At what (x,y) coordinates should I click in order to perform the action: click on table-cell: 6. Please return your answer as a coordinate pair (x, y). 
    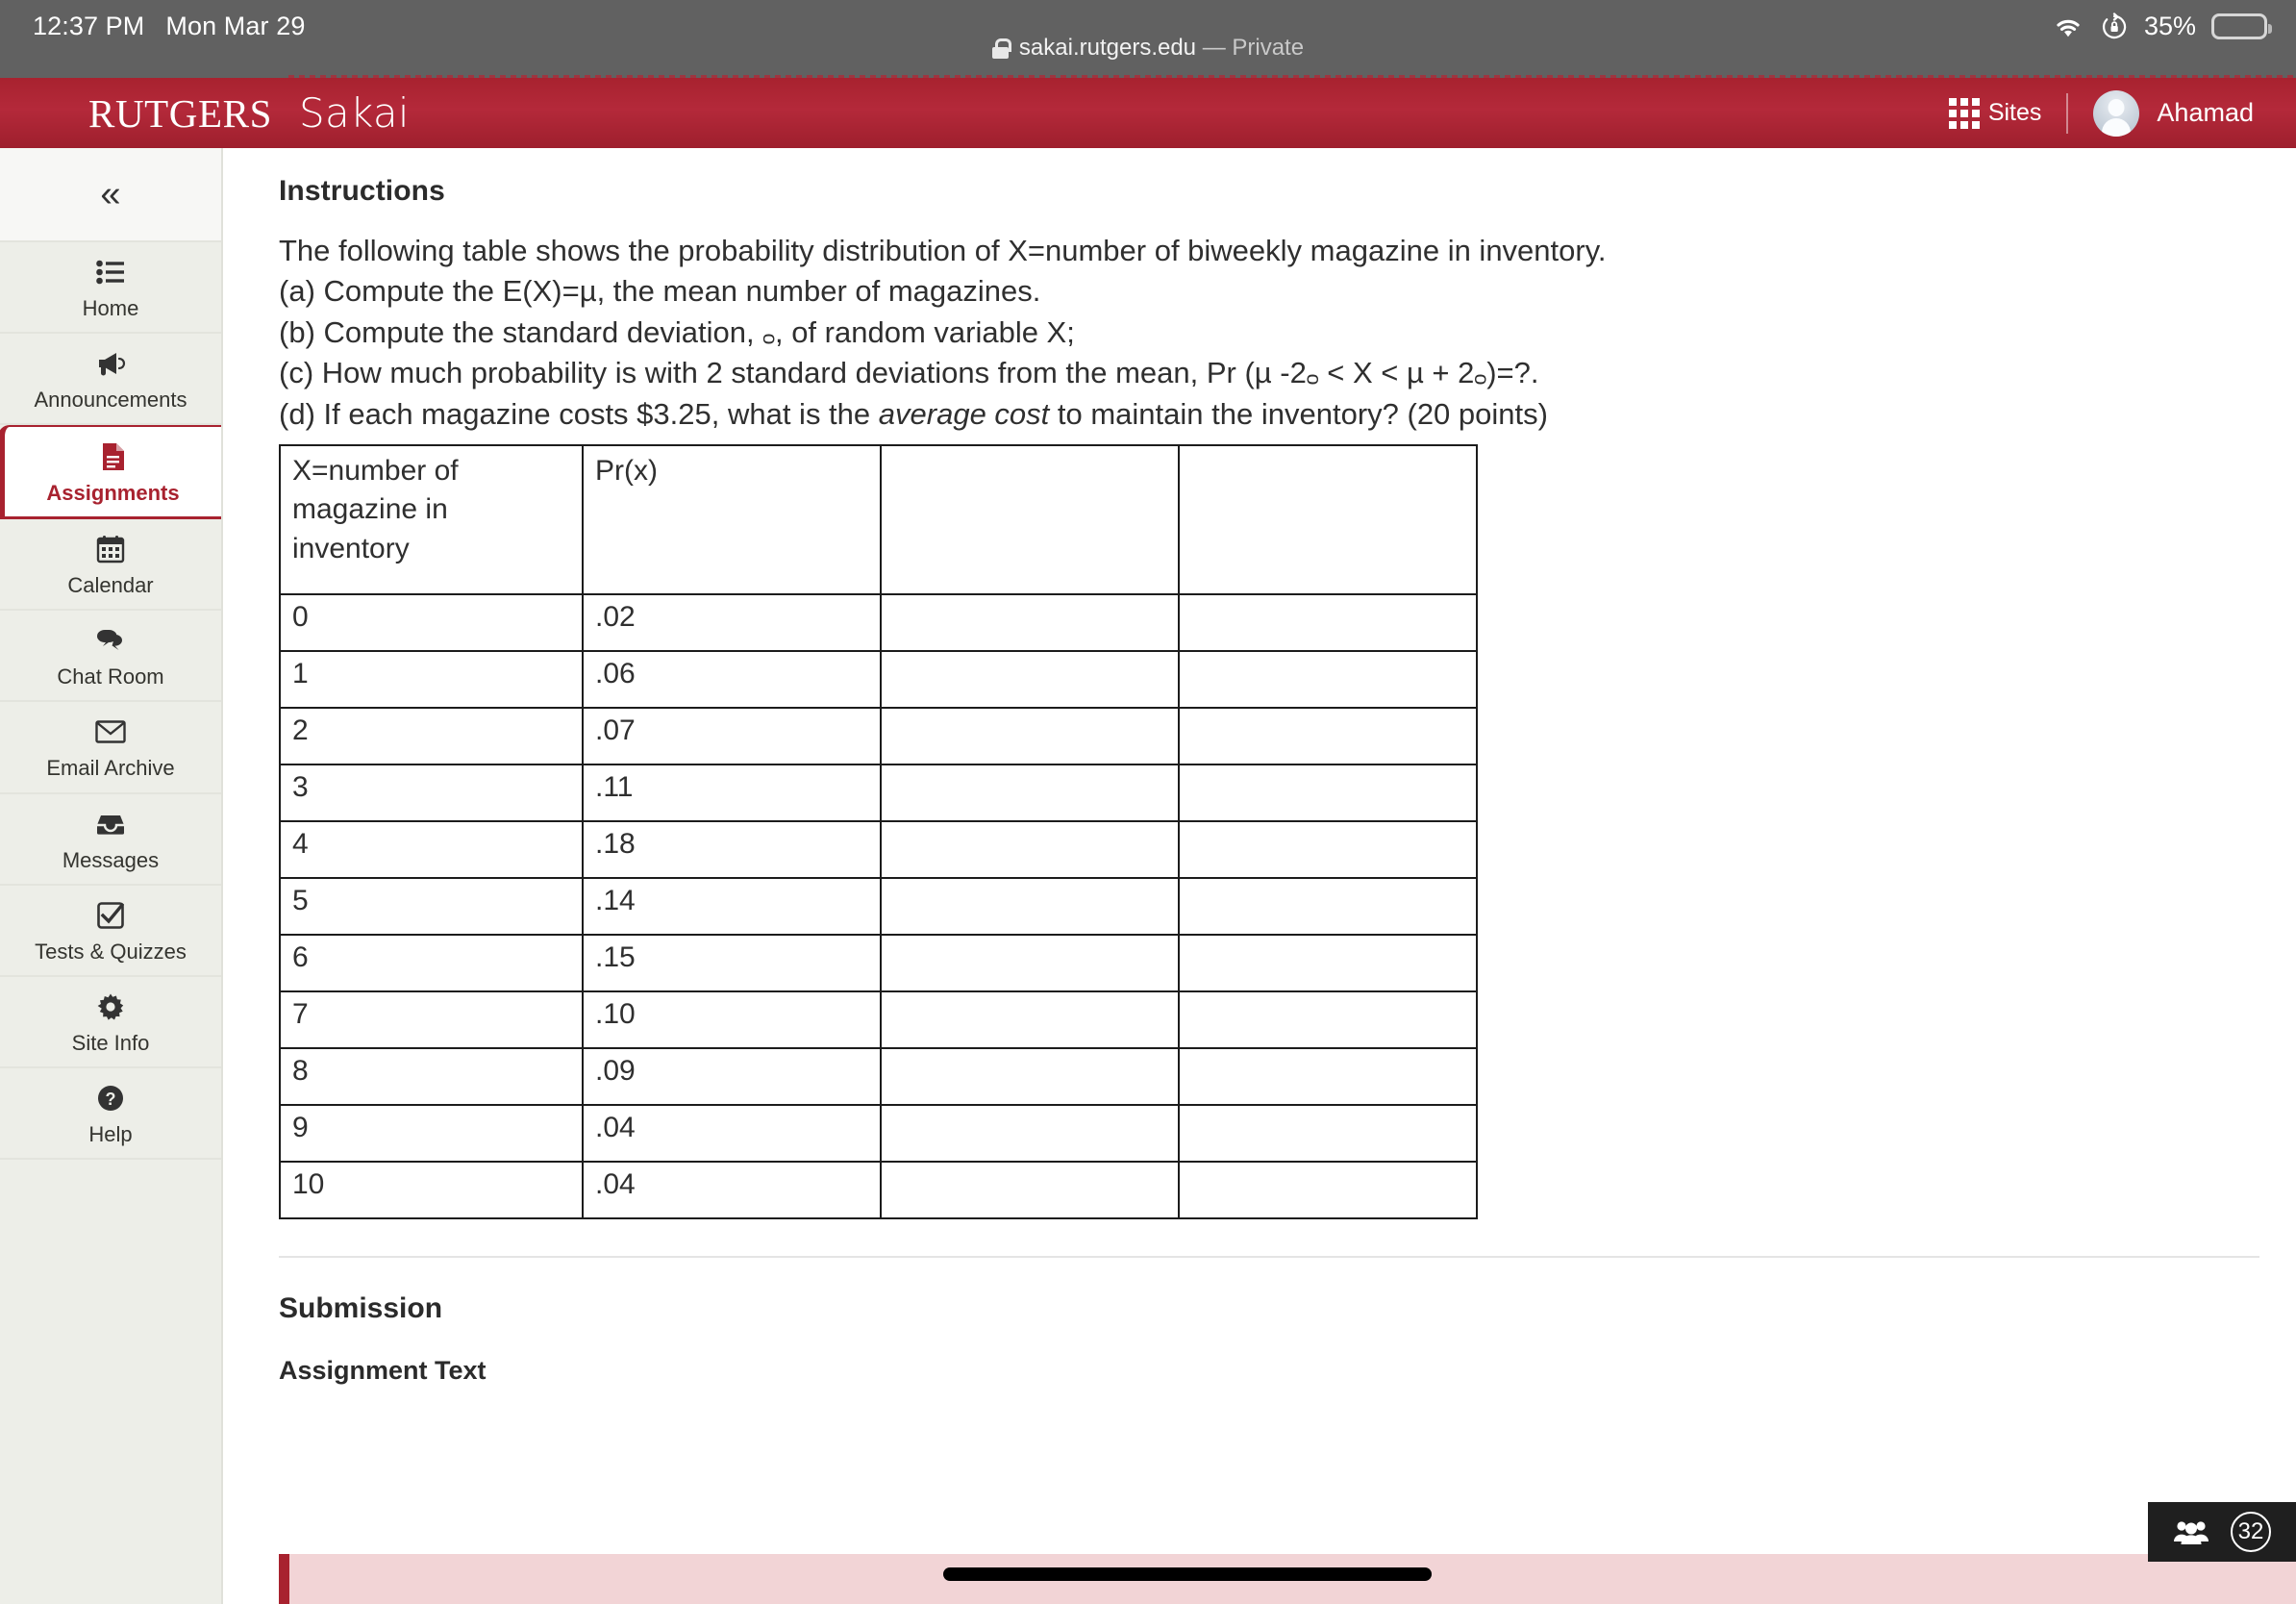
    Looking at the image, I should click on (431, 963).